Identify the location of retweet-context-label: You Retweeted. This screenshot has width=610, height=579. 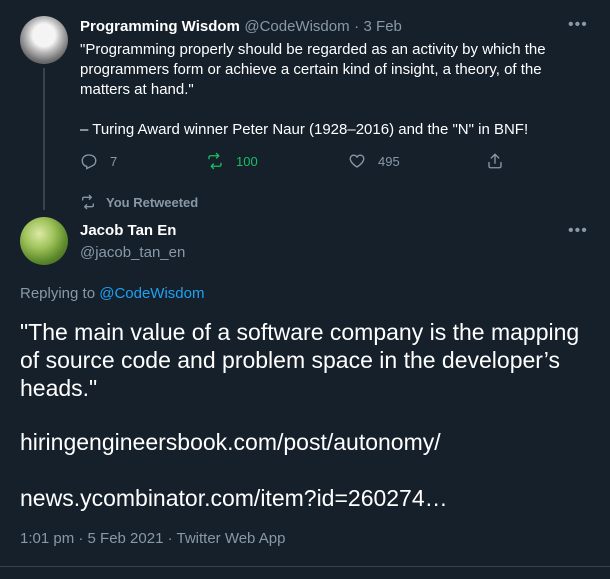
(152, 202).